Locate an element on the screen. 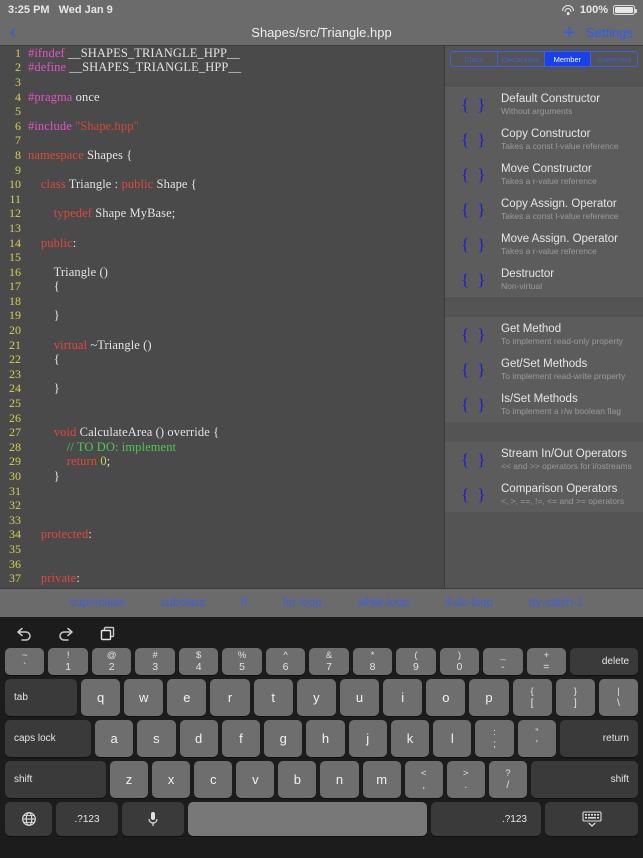 The width and height of the screenshot is (643, 858). segment-class: Class is located at coordinates (474, 59).